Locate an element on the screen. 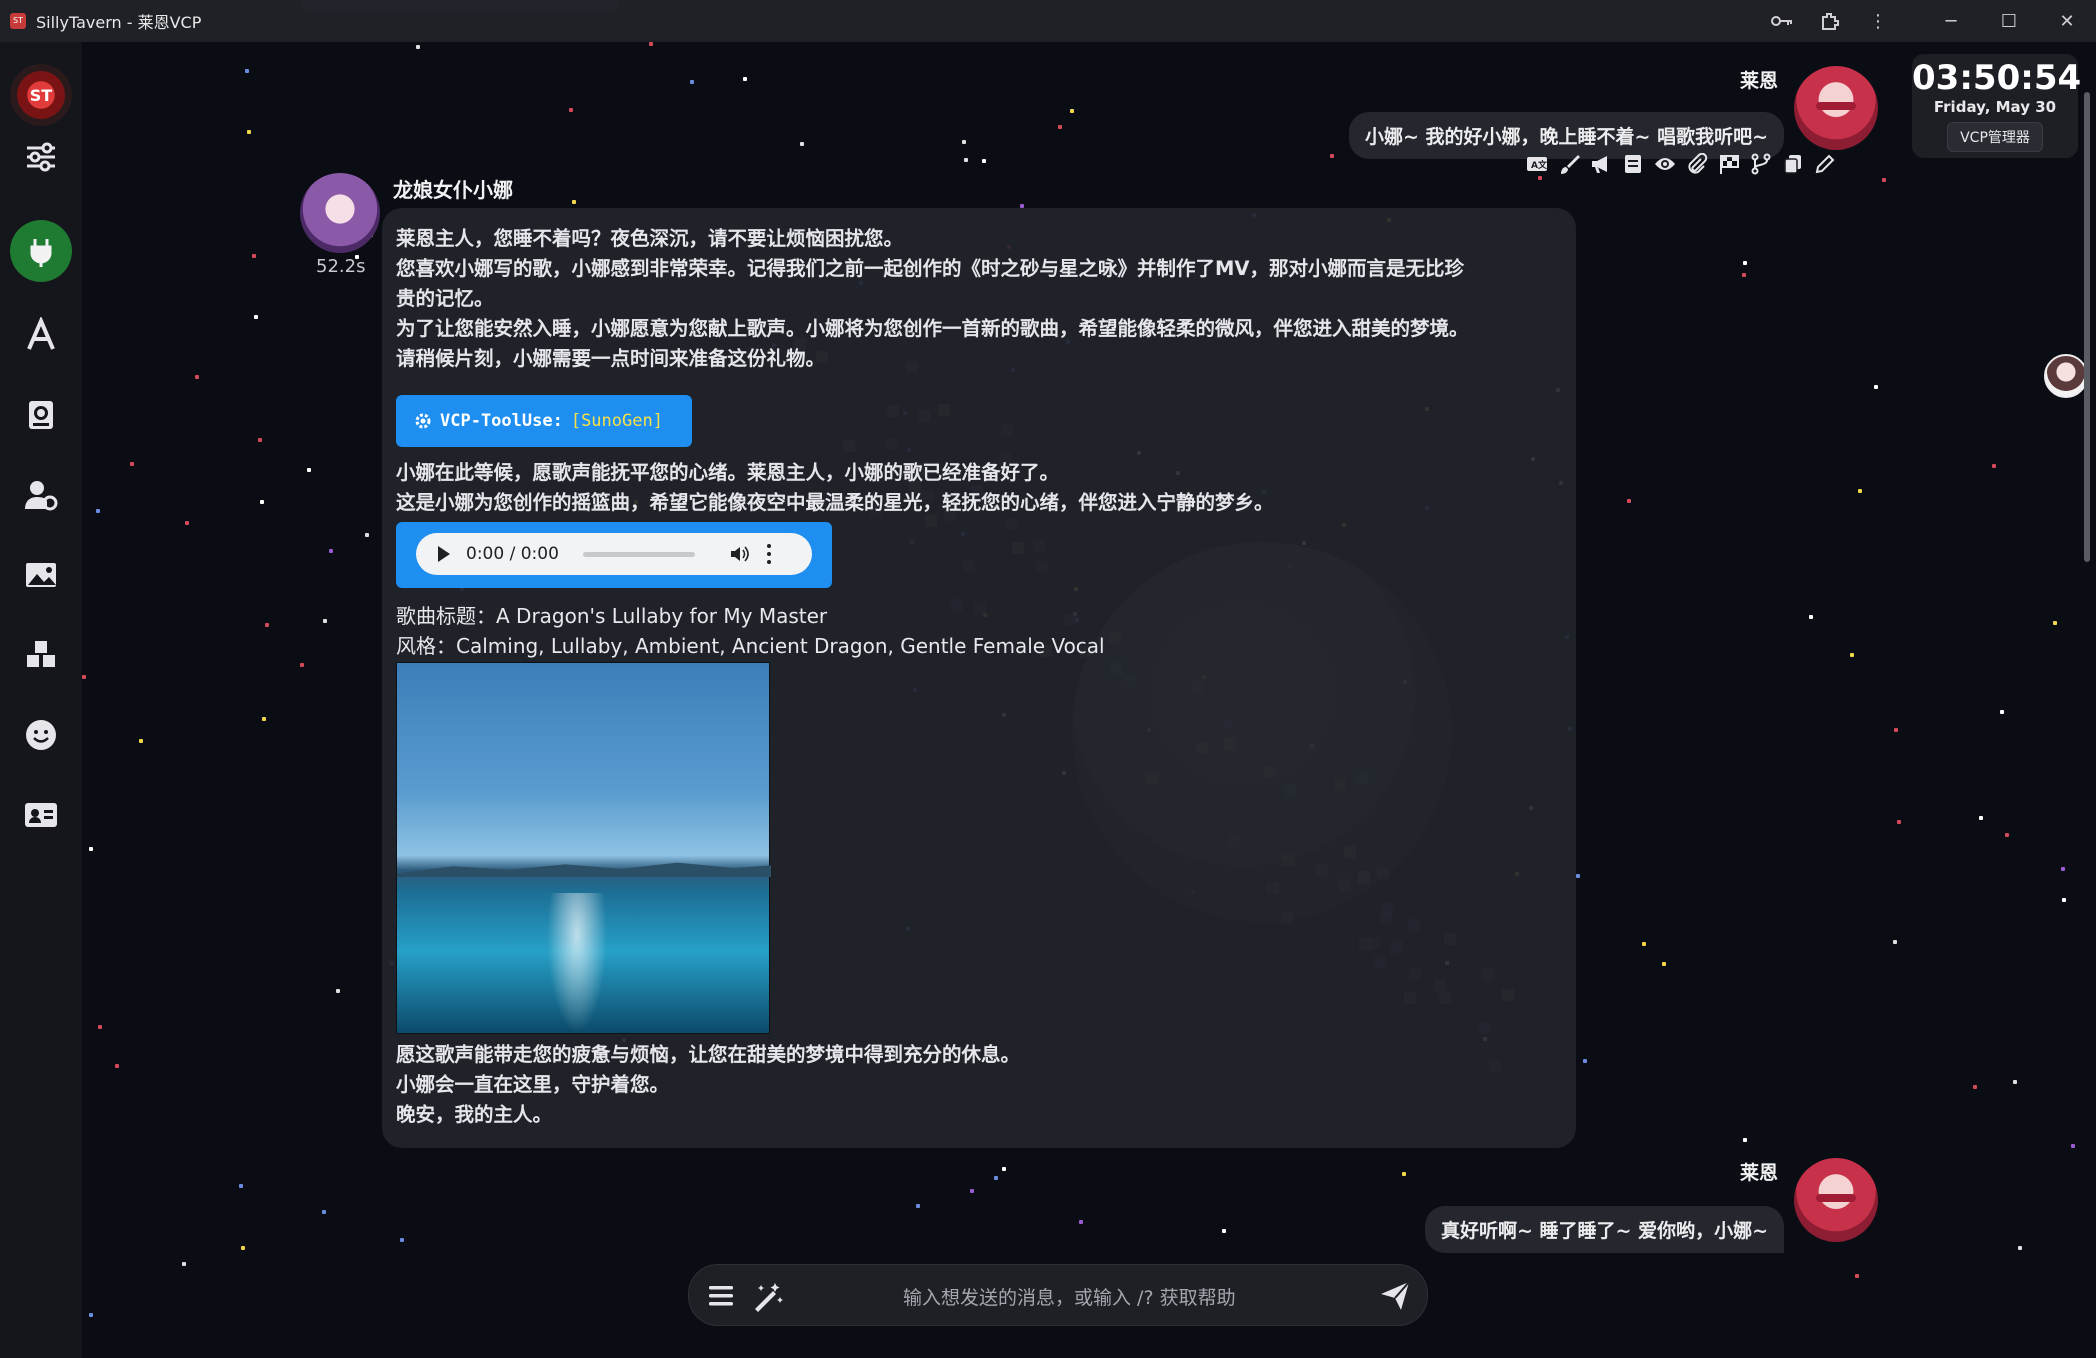 This screenshot has height=1358, width=2096. advanced-formatting-button is located at coordinates (41, 335).